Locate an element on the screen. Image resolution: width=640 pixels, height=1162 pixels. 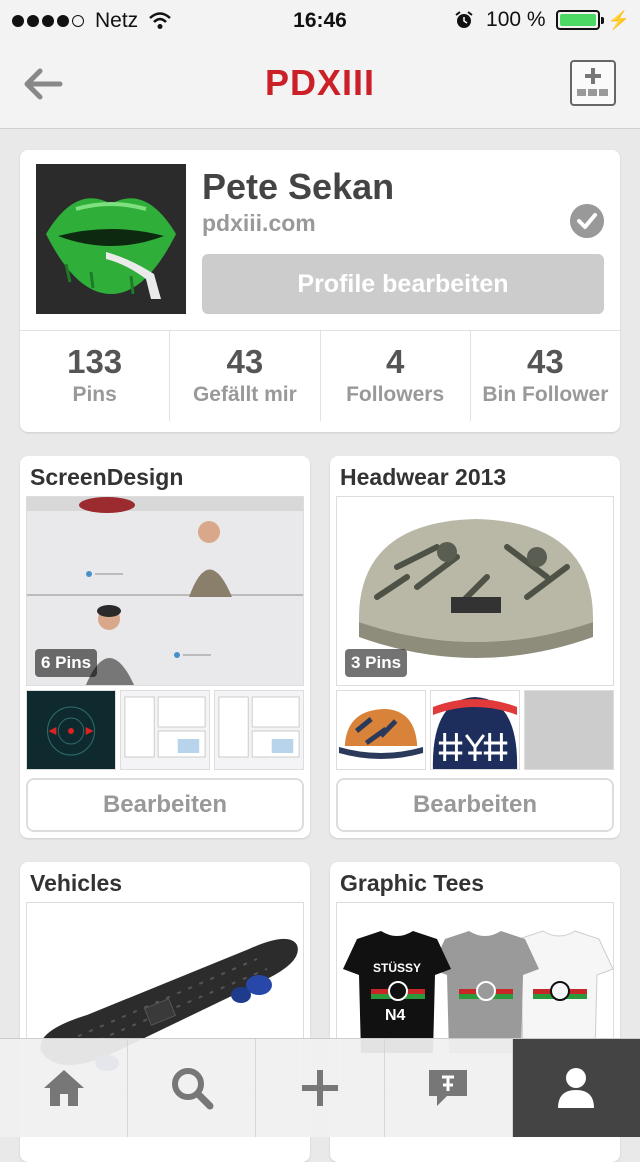
battery-icon is located at coordinates (579, 20).